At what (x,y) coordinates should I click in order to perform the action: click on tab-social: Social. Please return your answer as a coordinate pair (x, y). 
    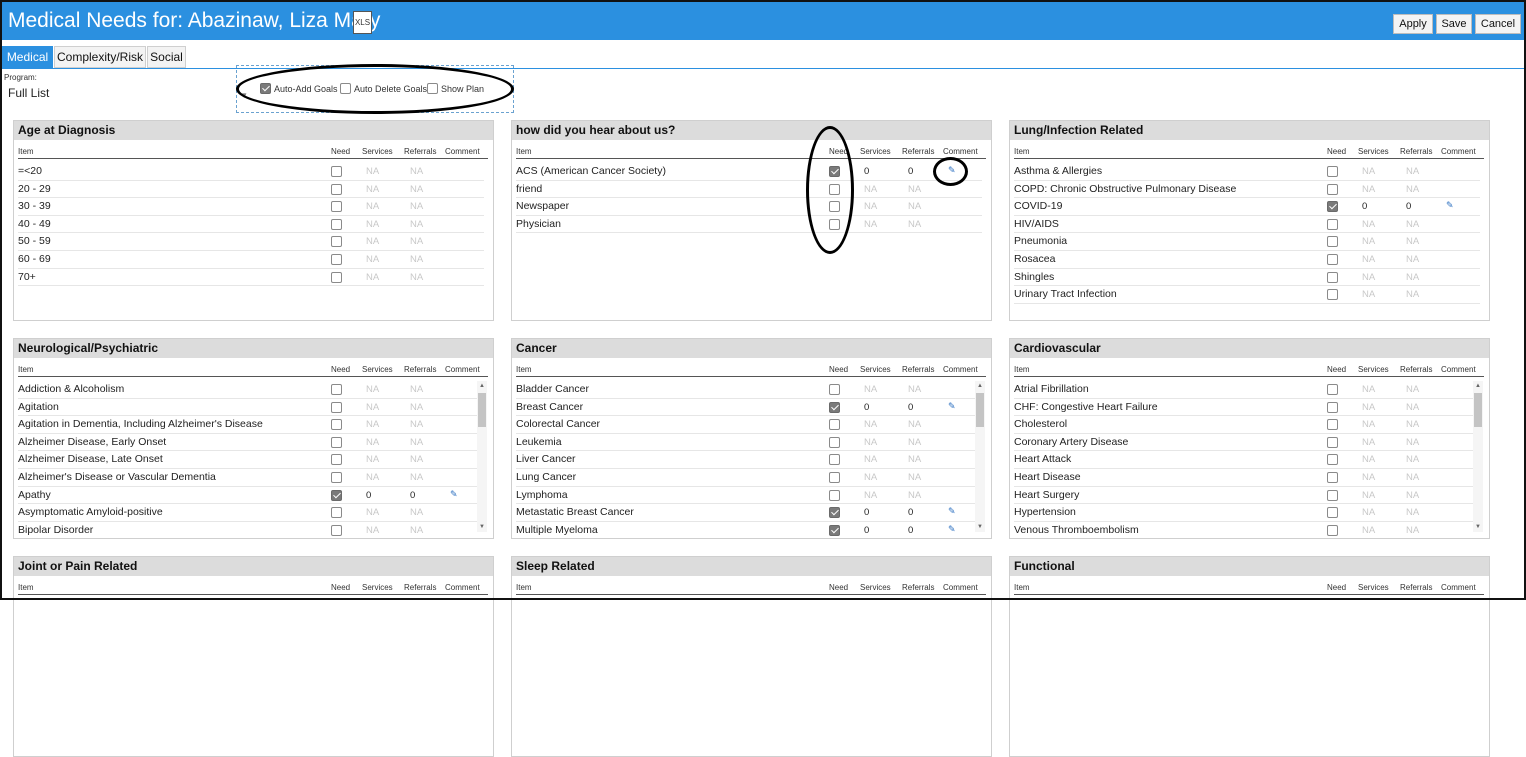
    Looking at the image, I should click on (166, 57).